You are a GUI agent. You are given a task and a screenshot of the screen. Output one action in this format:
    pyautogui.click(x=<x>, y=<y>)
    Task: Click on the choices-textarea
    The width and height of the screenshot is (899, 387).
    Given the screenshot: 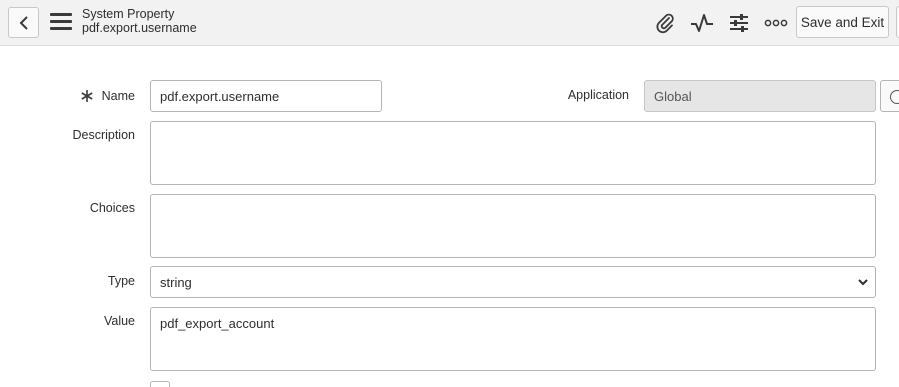 What is the action you would take?
    pyautogui.click(x=513, y=226)
    